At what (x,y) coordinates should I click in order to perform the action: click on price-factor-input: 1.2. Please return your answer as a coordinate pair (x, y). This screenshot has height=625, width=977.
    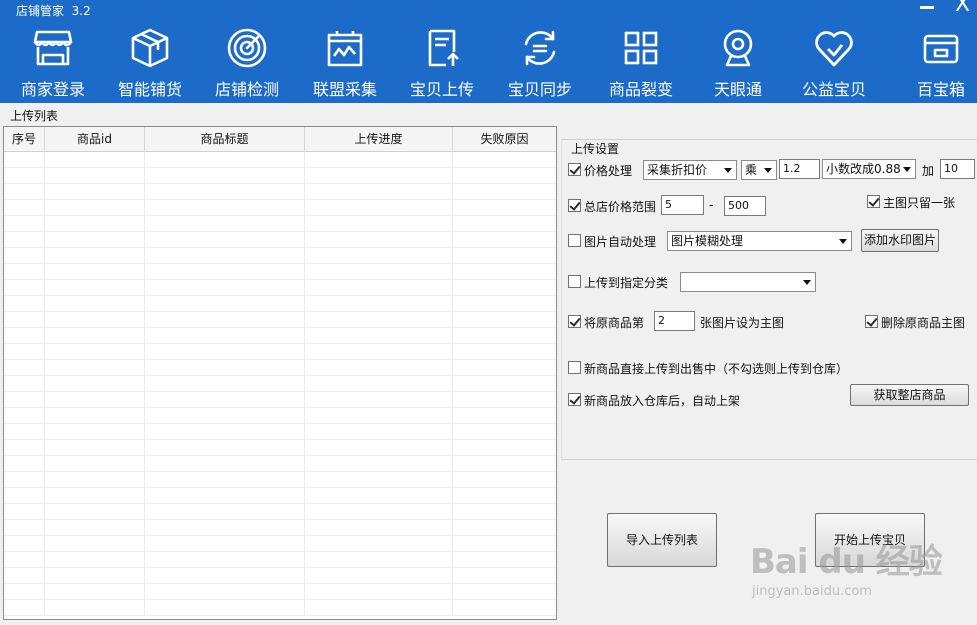
    Looking at the image, I should click on (799, 169).